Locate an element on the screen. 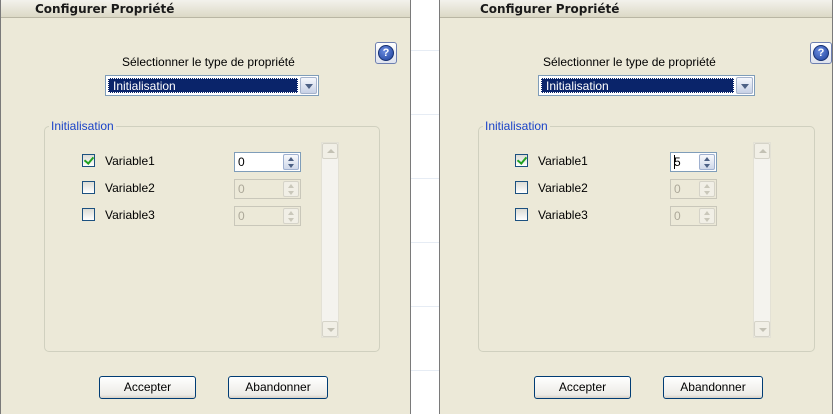 Image resolution: width=833 pixels, height=414 pixels. variable1-spinner: 5 is located at coordinates (693, 162).